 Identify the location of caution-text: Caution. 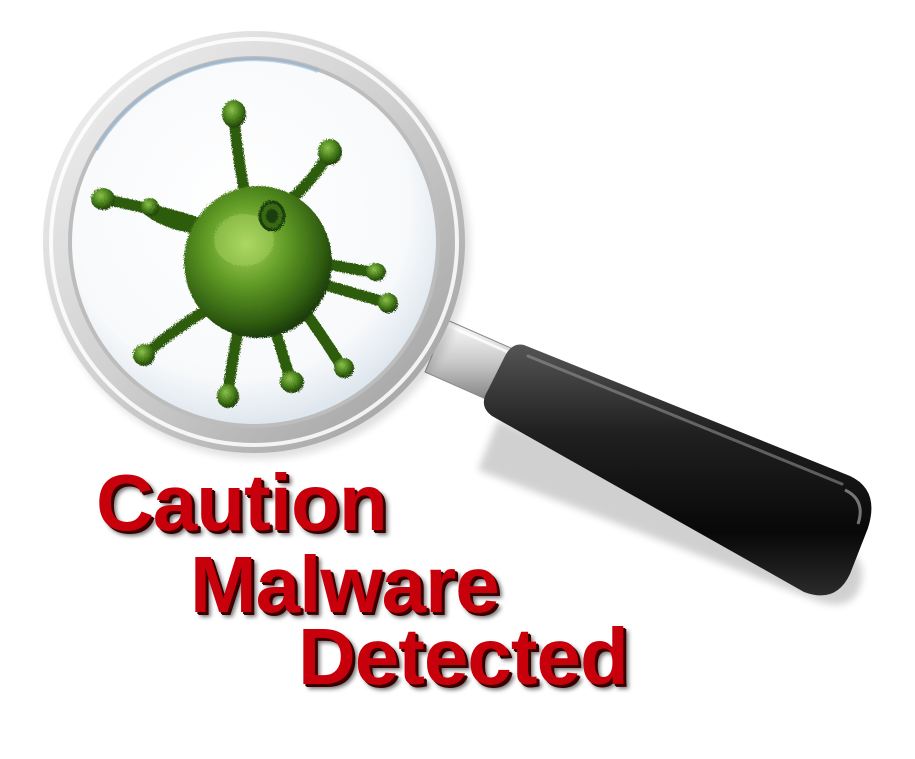
(242, 502).